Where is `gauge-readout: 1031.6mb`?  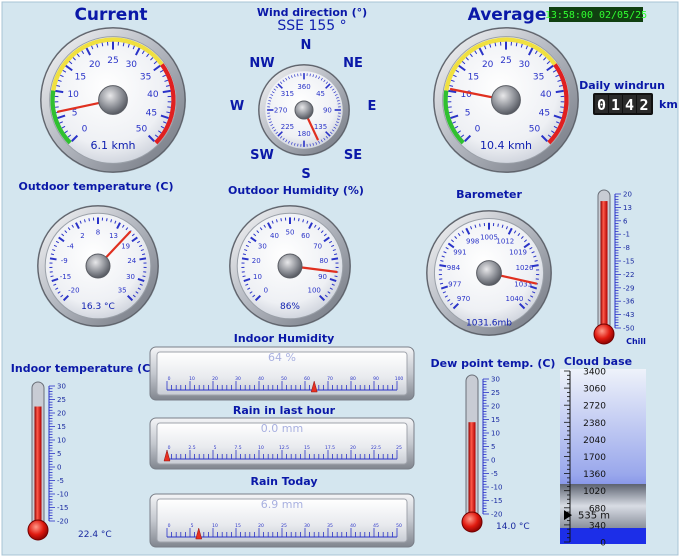 gauge-readout: 1031.6mb is located at coordinates (489, 324).